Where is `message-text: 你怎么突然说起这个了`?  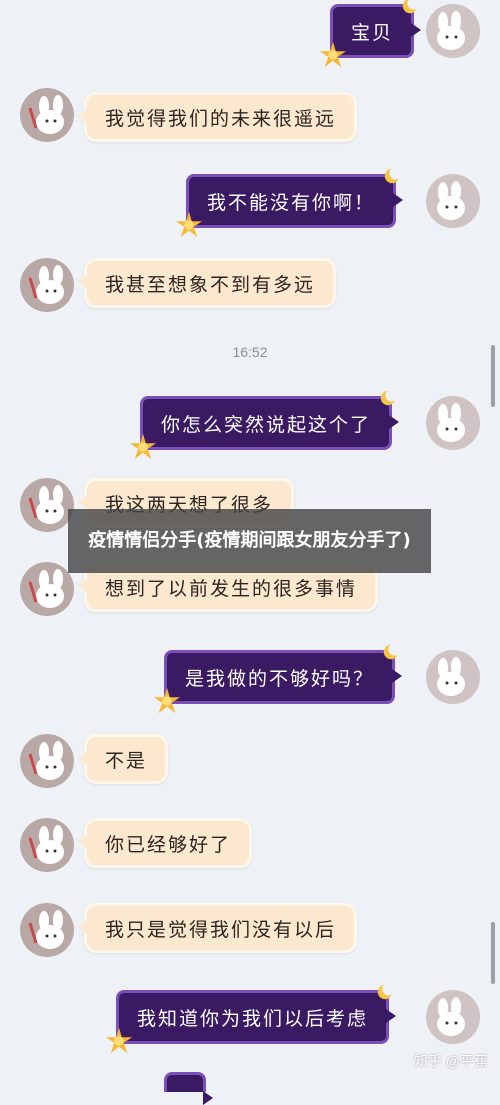 message-text: 你怎么突然说起这个了 is located at coordinates (266, 424).